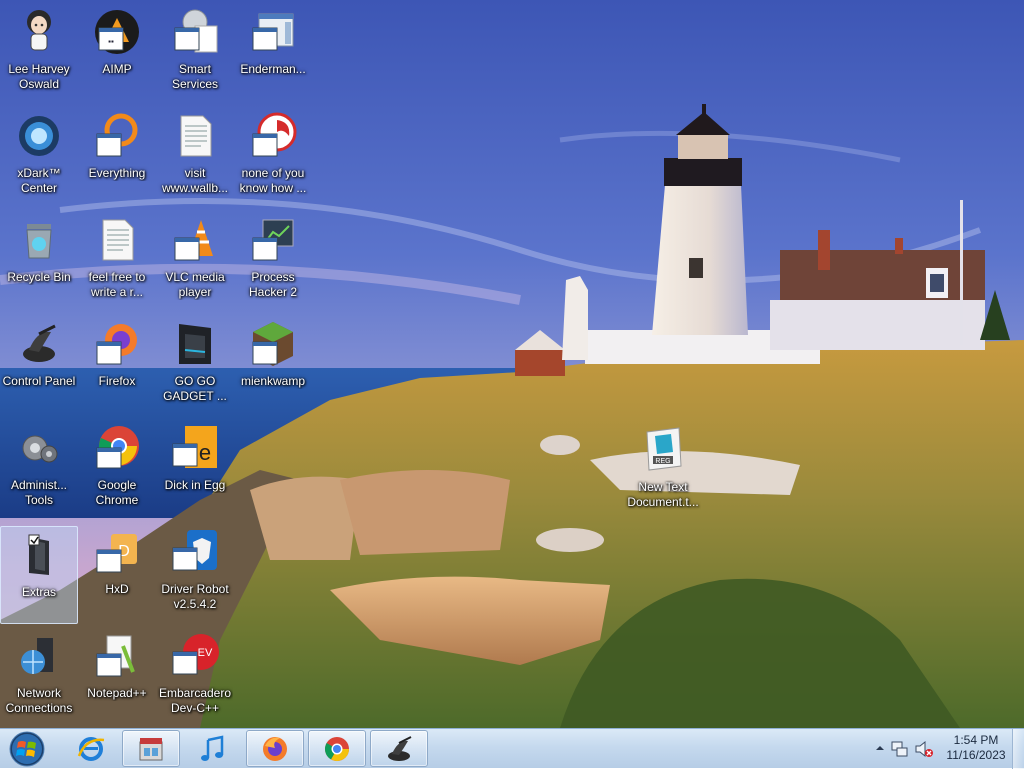 The image size is (1024, 773). Describe the element at coordinates (39, 188) in the screenshot. I see `icon-label: Center` at that location.